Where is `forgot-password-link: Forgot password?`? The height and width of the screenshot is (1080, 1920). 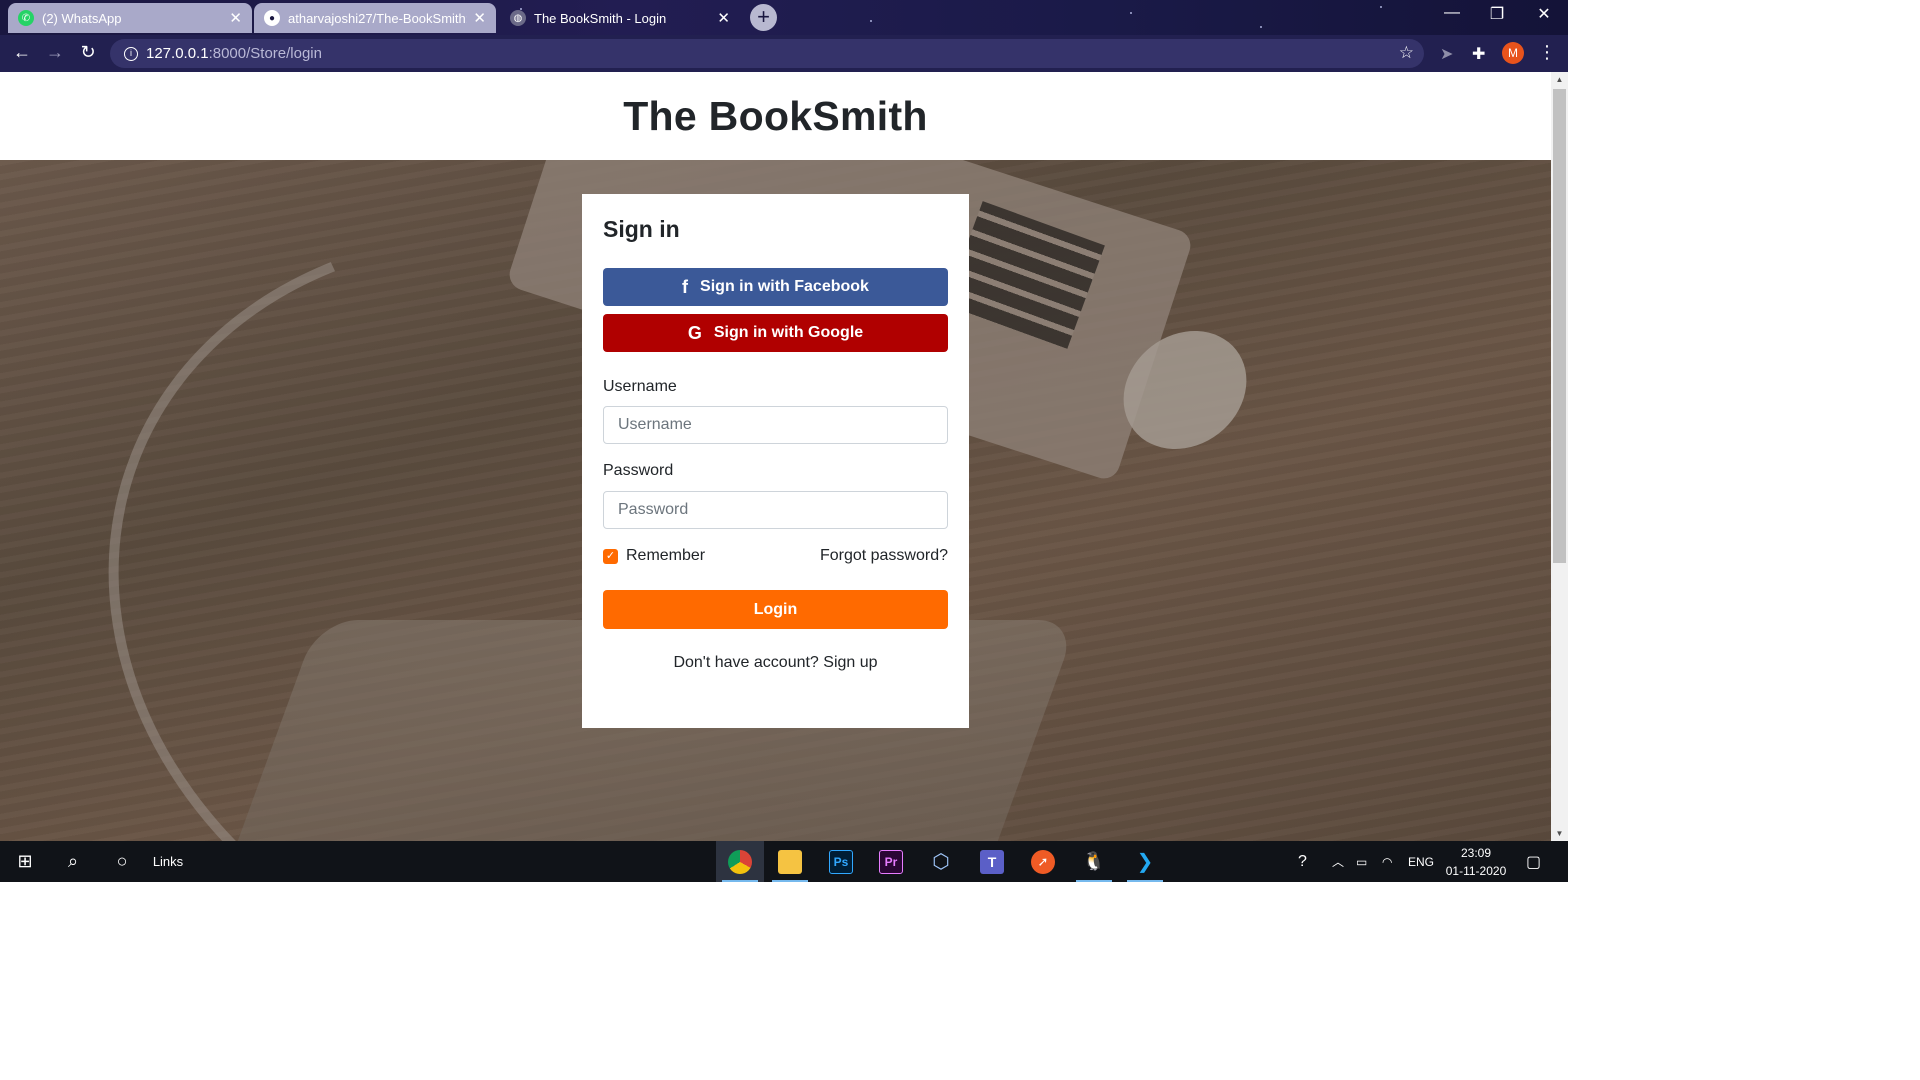
forgot-password-link: Forgot password? is located at coordinates (884, 556).